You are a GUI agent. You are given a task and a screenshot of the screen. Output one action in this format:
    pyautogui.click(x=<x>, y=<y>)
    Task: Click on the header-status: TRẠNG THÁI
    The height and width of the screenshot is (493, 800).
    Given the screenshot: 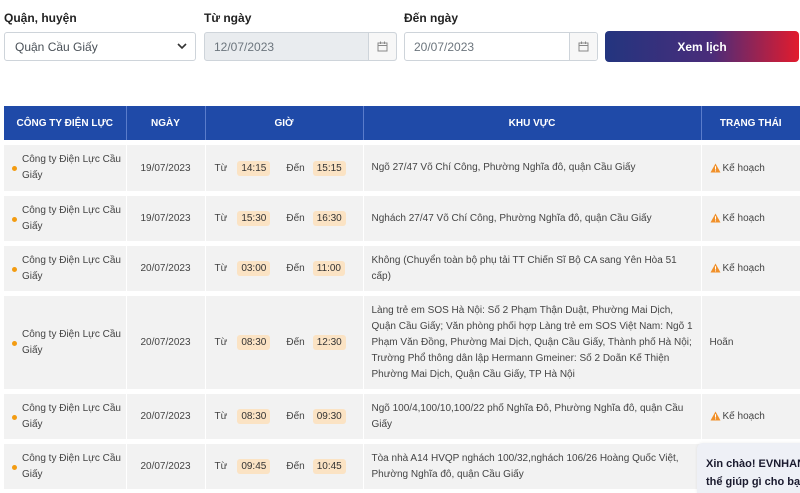 What is the action you would take?
    pyautogui.click(x=750, y=123)
    